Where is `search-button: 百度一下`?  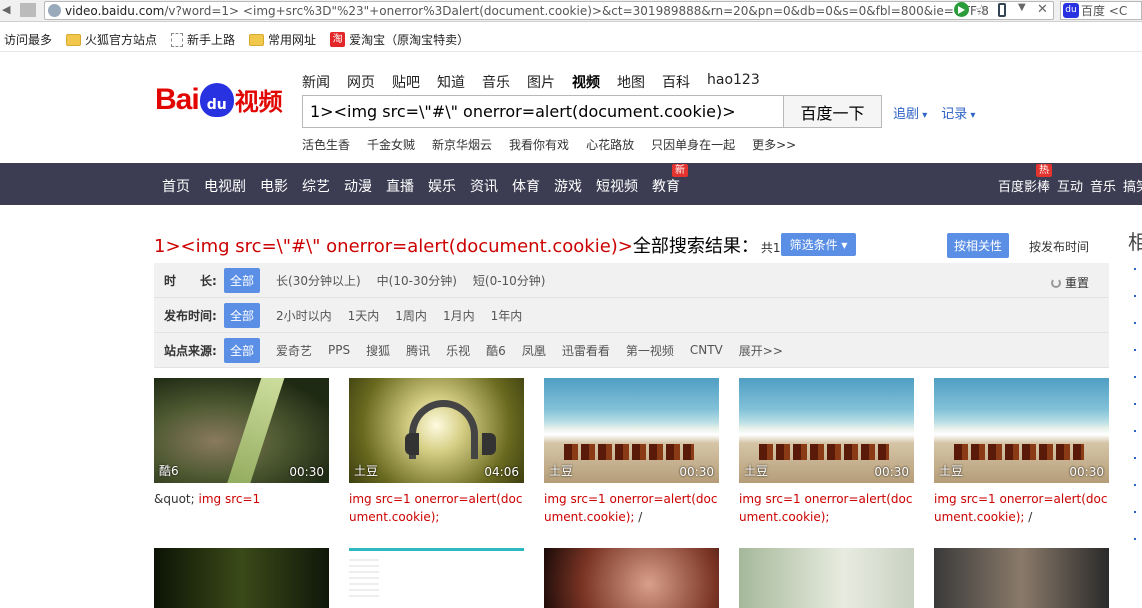
search-button: 百度一下 is located at coordinates (832, 111).